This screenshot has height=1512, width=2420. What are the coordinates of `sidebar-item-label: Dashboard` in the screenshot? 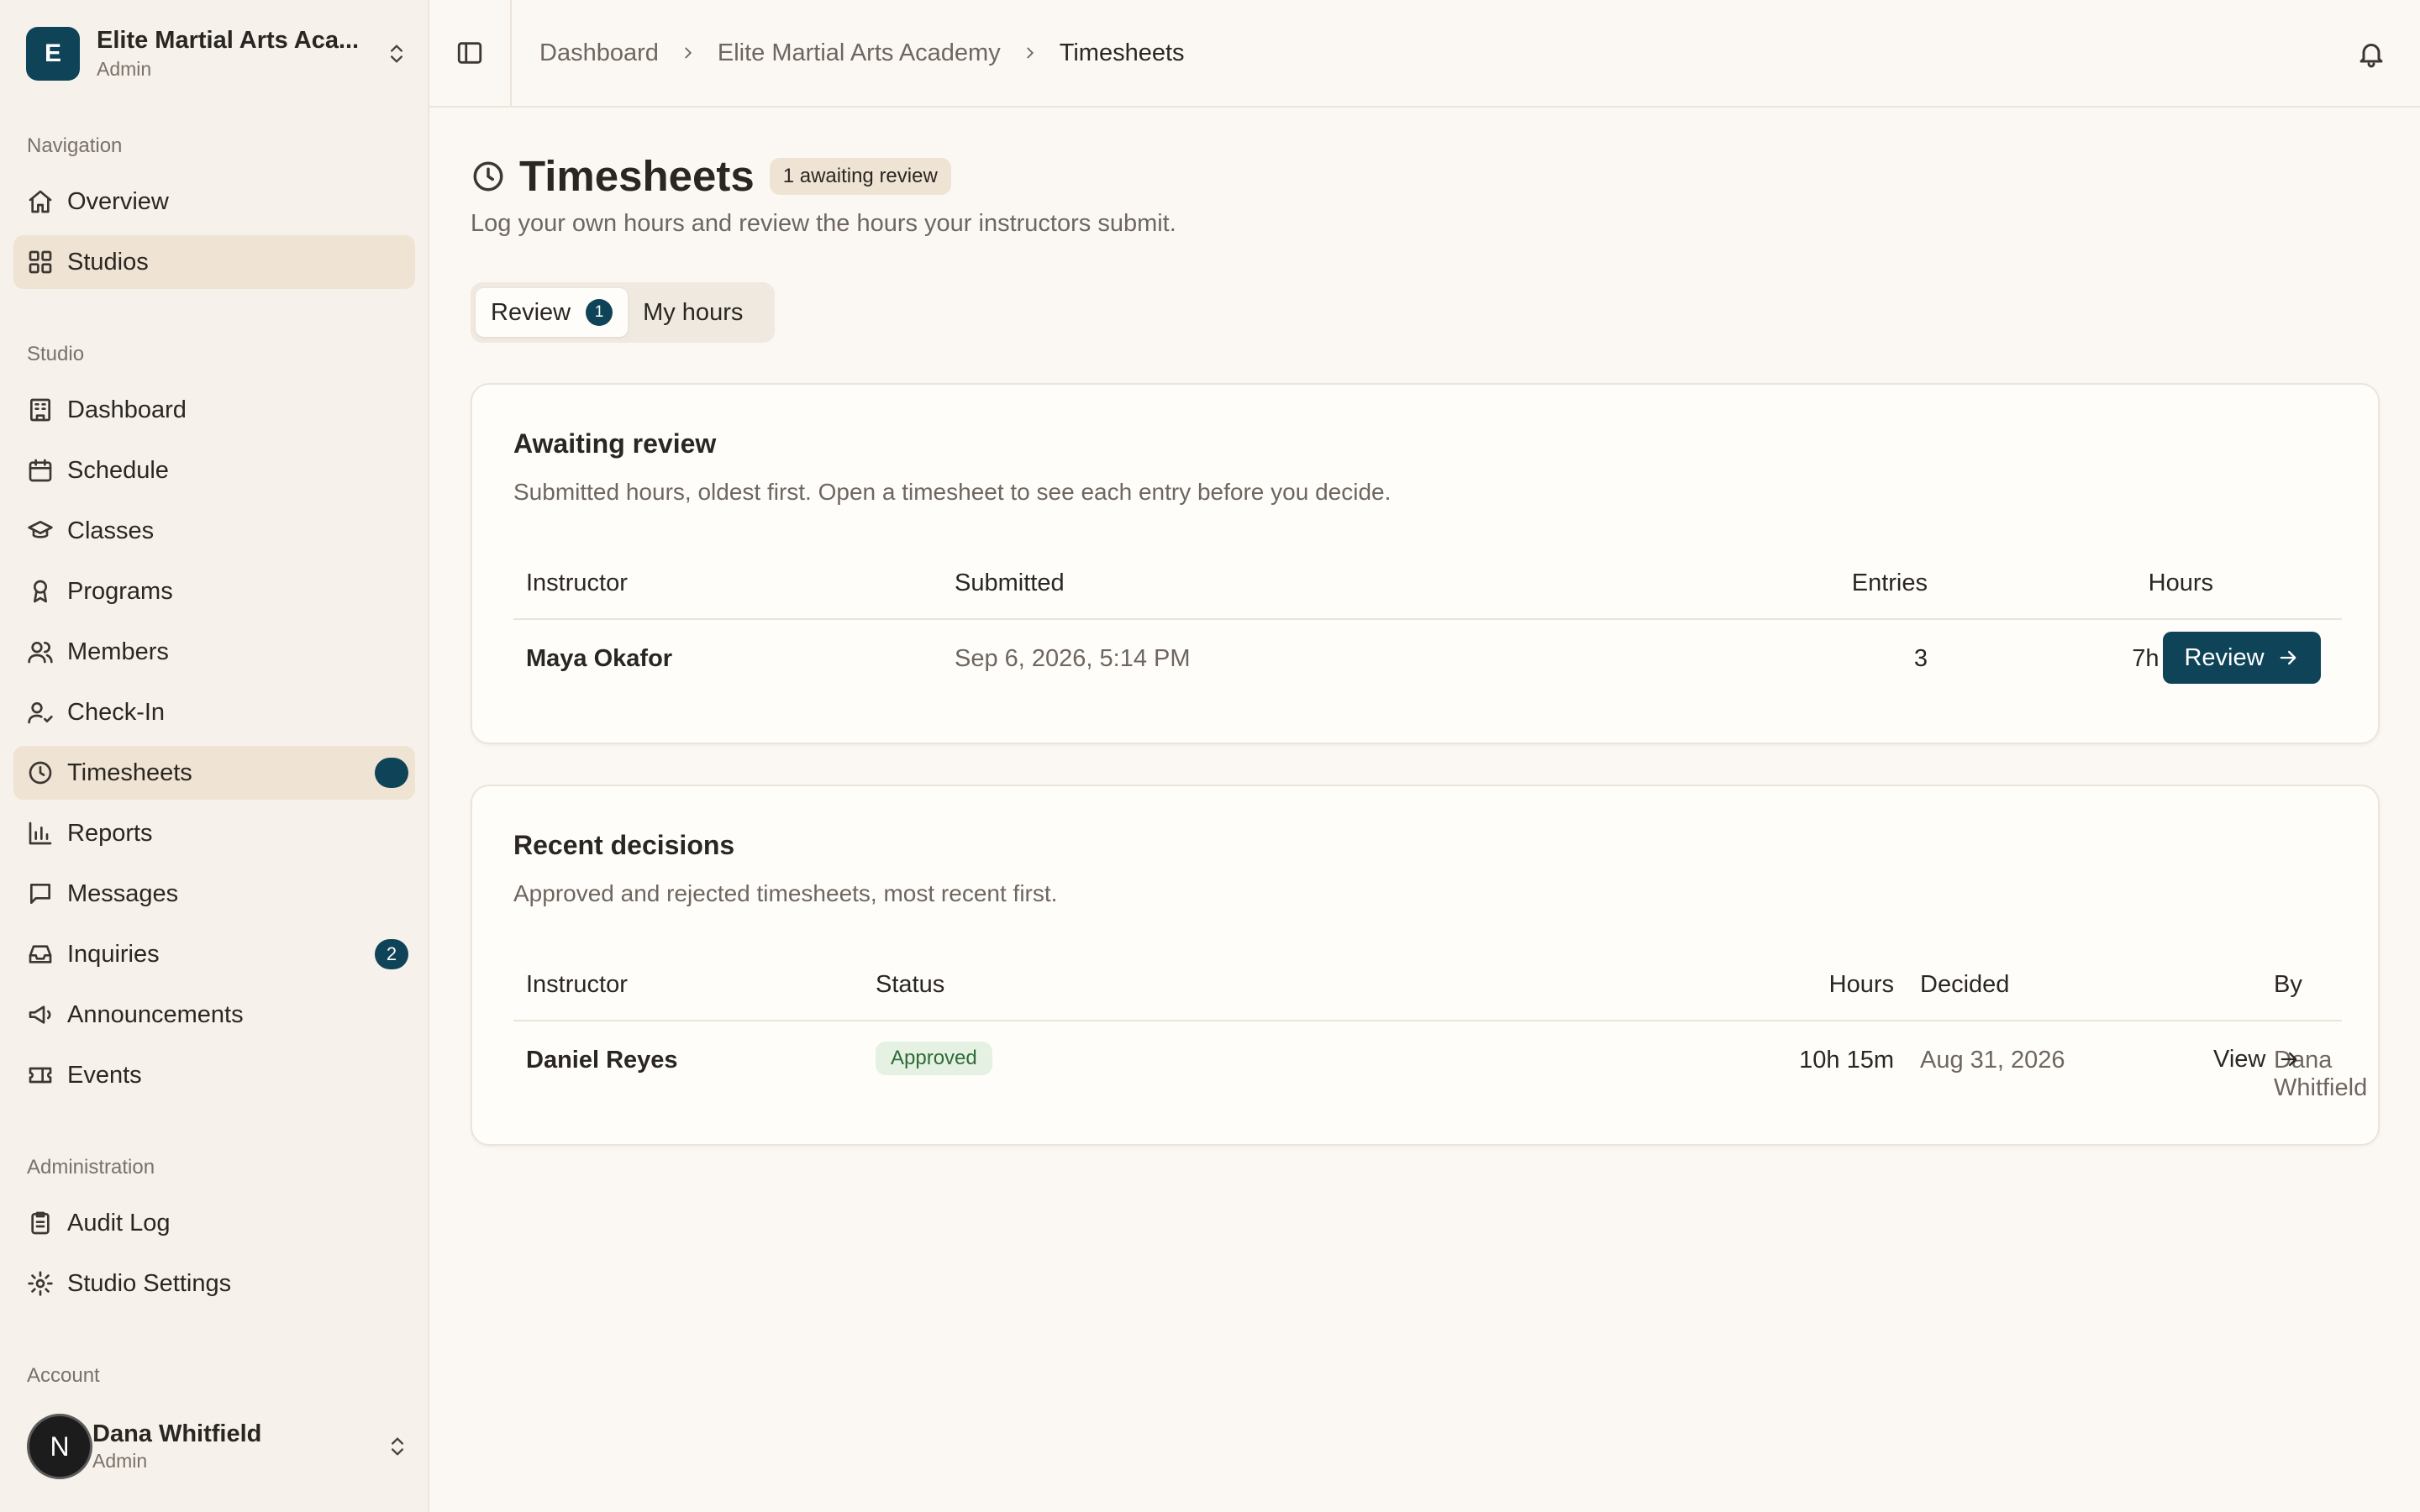 It's located at (127, 409).